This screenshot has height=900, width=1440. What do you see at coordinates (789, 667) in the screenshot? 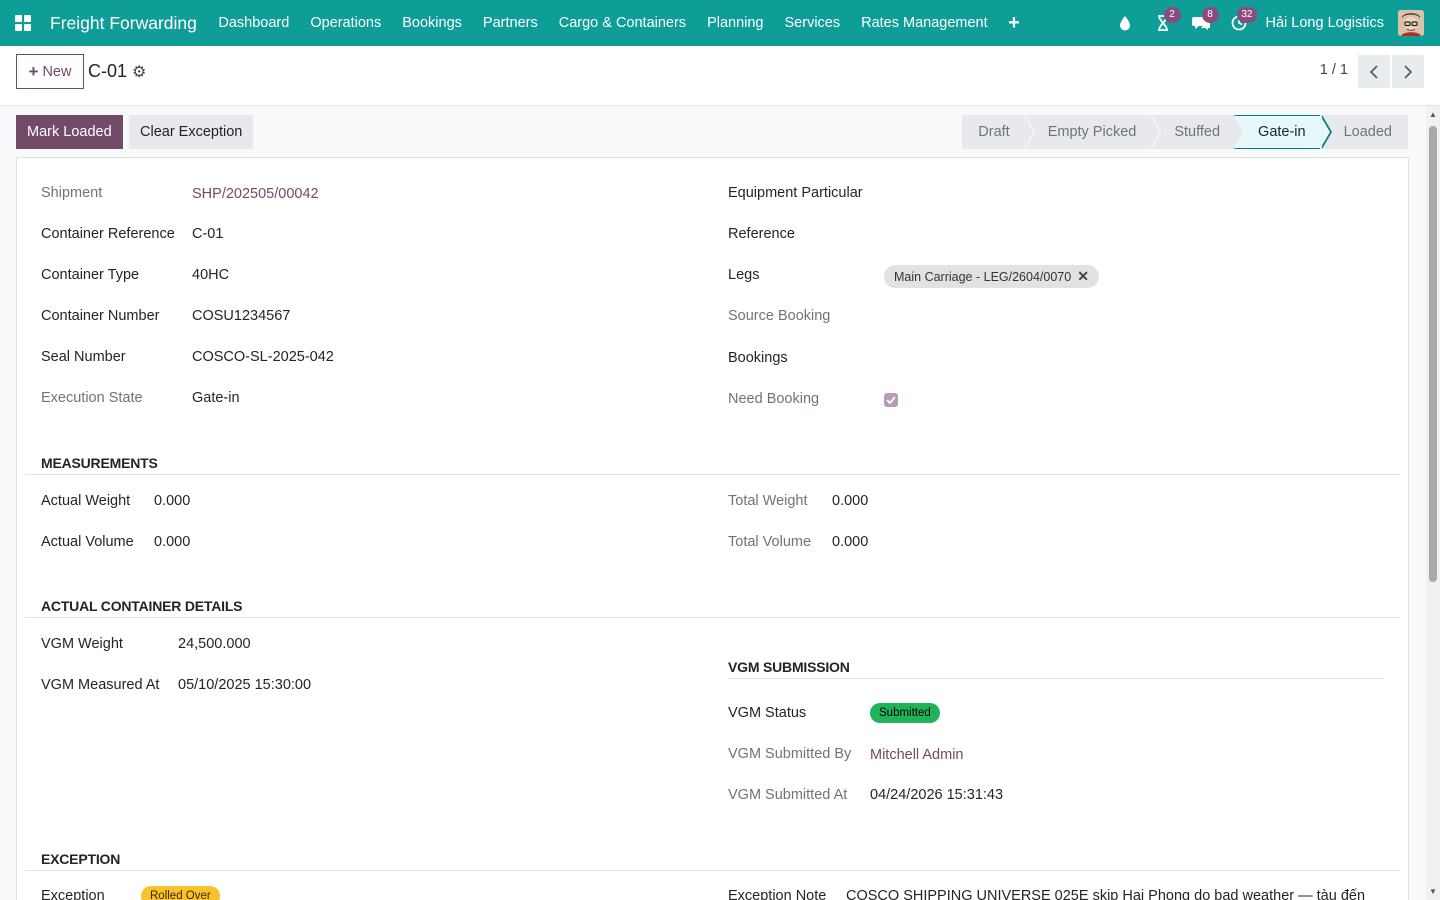
I see `vgm-submission-title: VGM SUBMISSION` at bounding box center [789, 667].